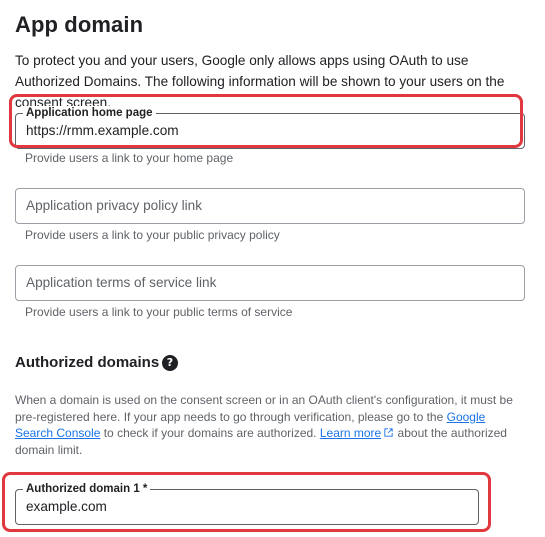 The image size is (545, 537). What do you see at coordinates (114, 205) in the screenshot?
I see `privacy-policy-placeholder: Application privacy policy link` at bounding box center [114, 205].